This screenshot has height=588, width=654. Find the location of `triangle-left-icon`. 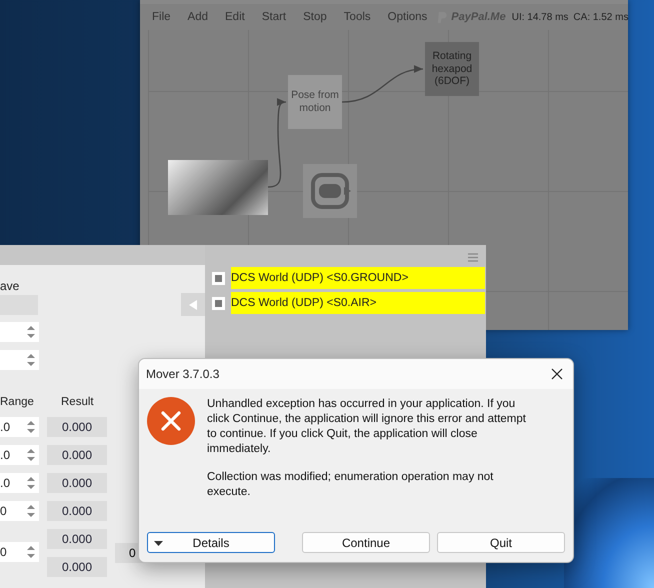

triangle-left-icon is located at coordinates (193, 305).